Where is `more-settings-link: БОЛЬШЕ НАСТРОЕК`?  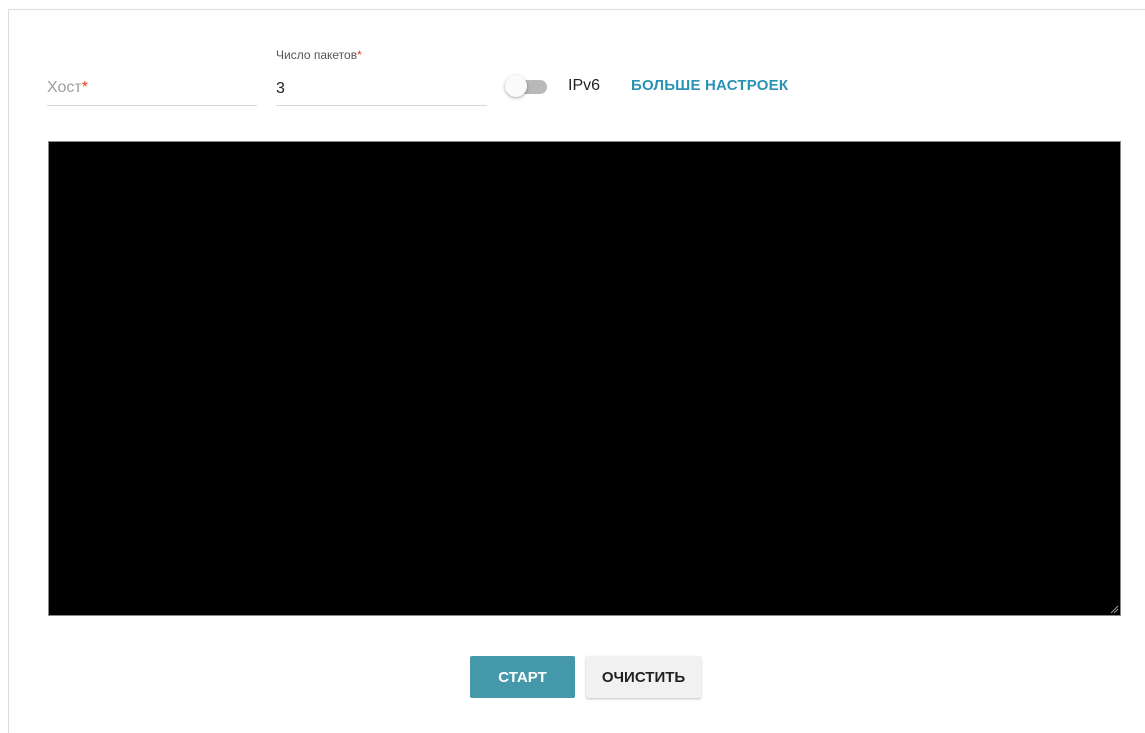
more-settings-link: БОЛЬШЕ НАСТРОЕК is located at coordinates (709, 85).